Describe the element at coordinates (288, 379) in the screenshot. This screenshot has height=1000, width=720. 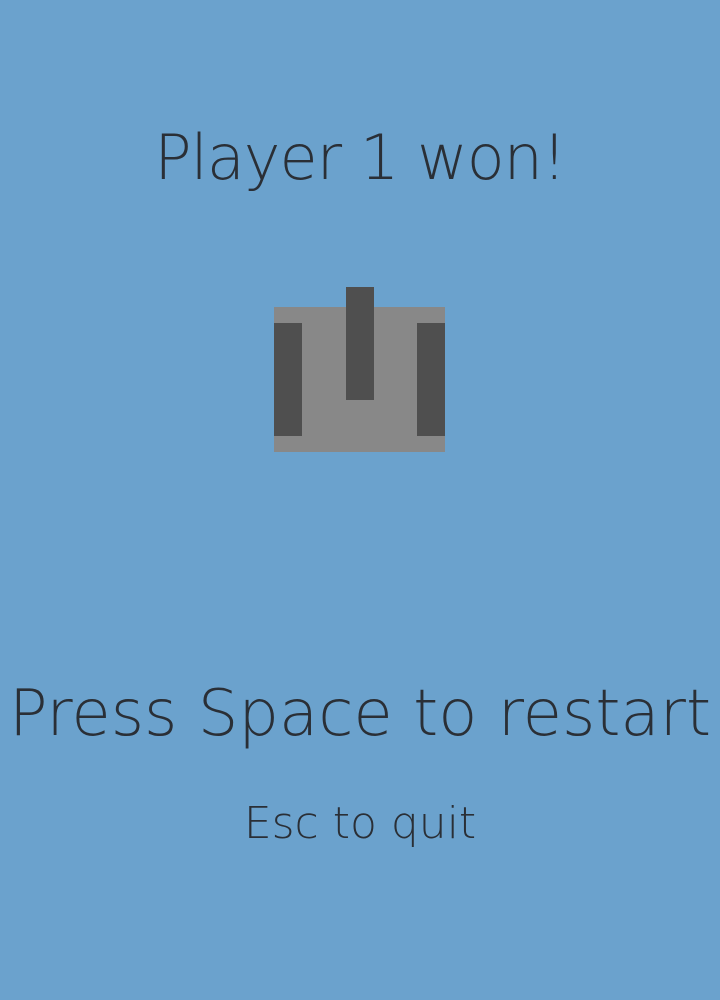
I see `tank-left-tread` at that location.